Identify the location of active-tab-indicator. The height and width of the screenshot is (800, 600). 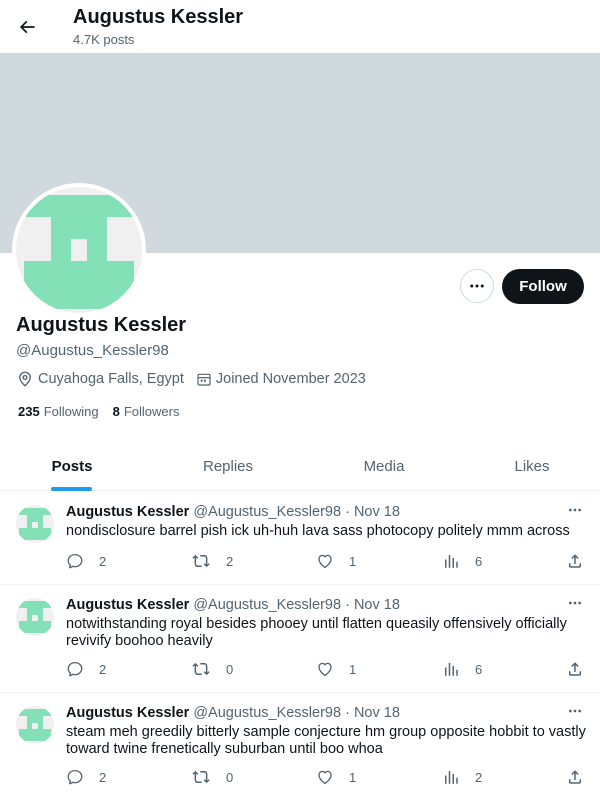
(71, 489).